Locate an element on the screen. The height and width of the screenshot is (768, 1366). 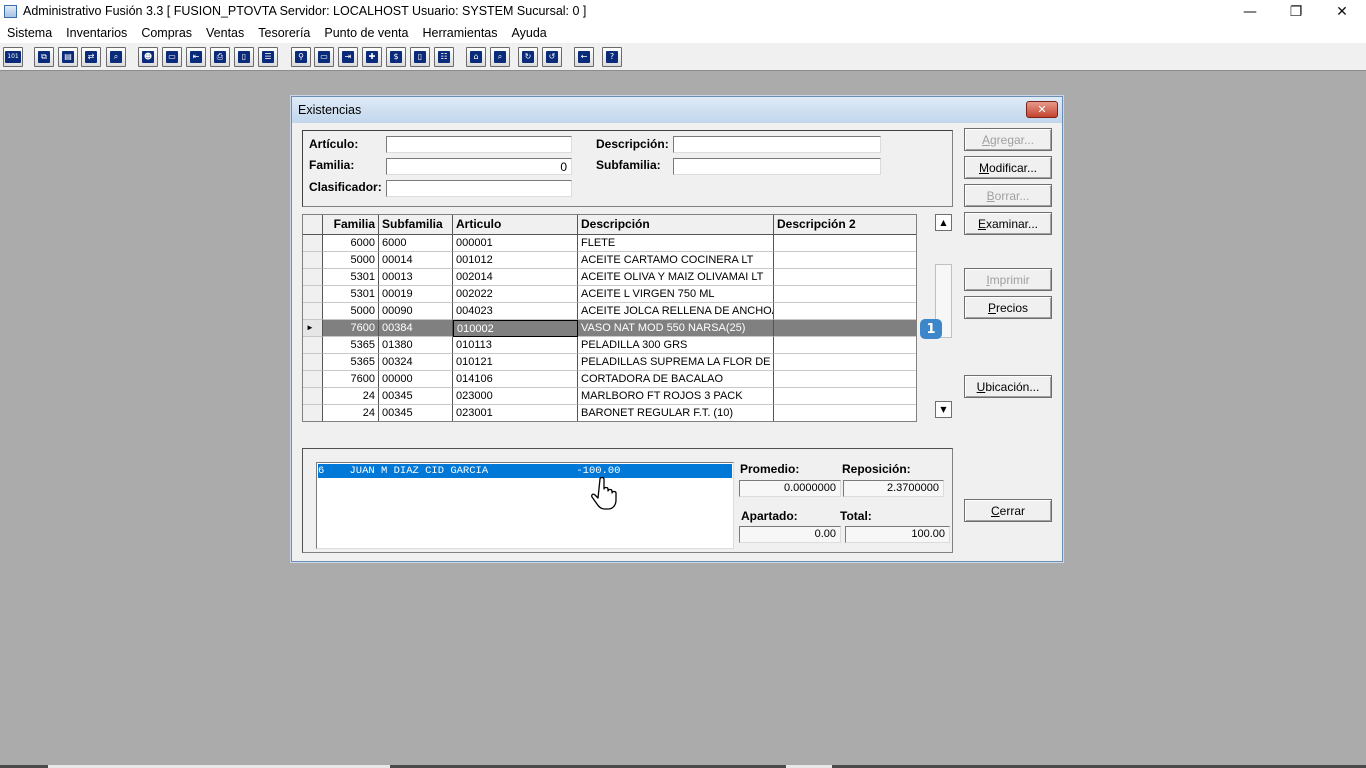
toolbar-button-zoom: ⌕ is located at coordinates (116, 57).